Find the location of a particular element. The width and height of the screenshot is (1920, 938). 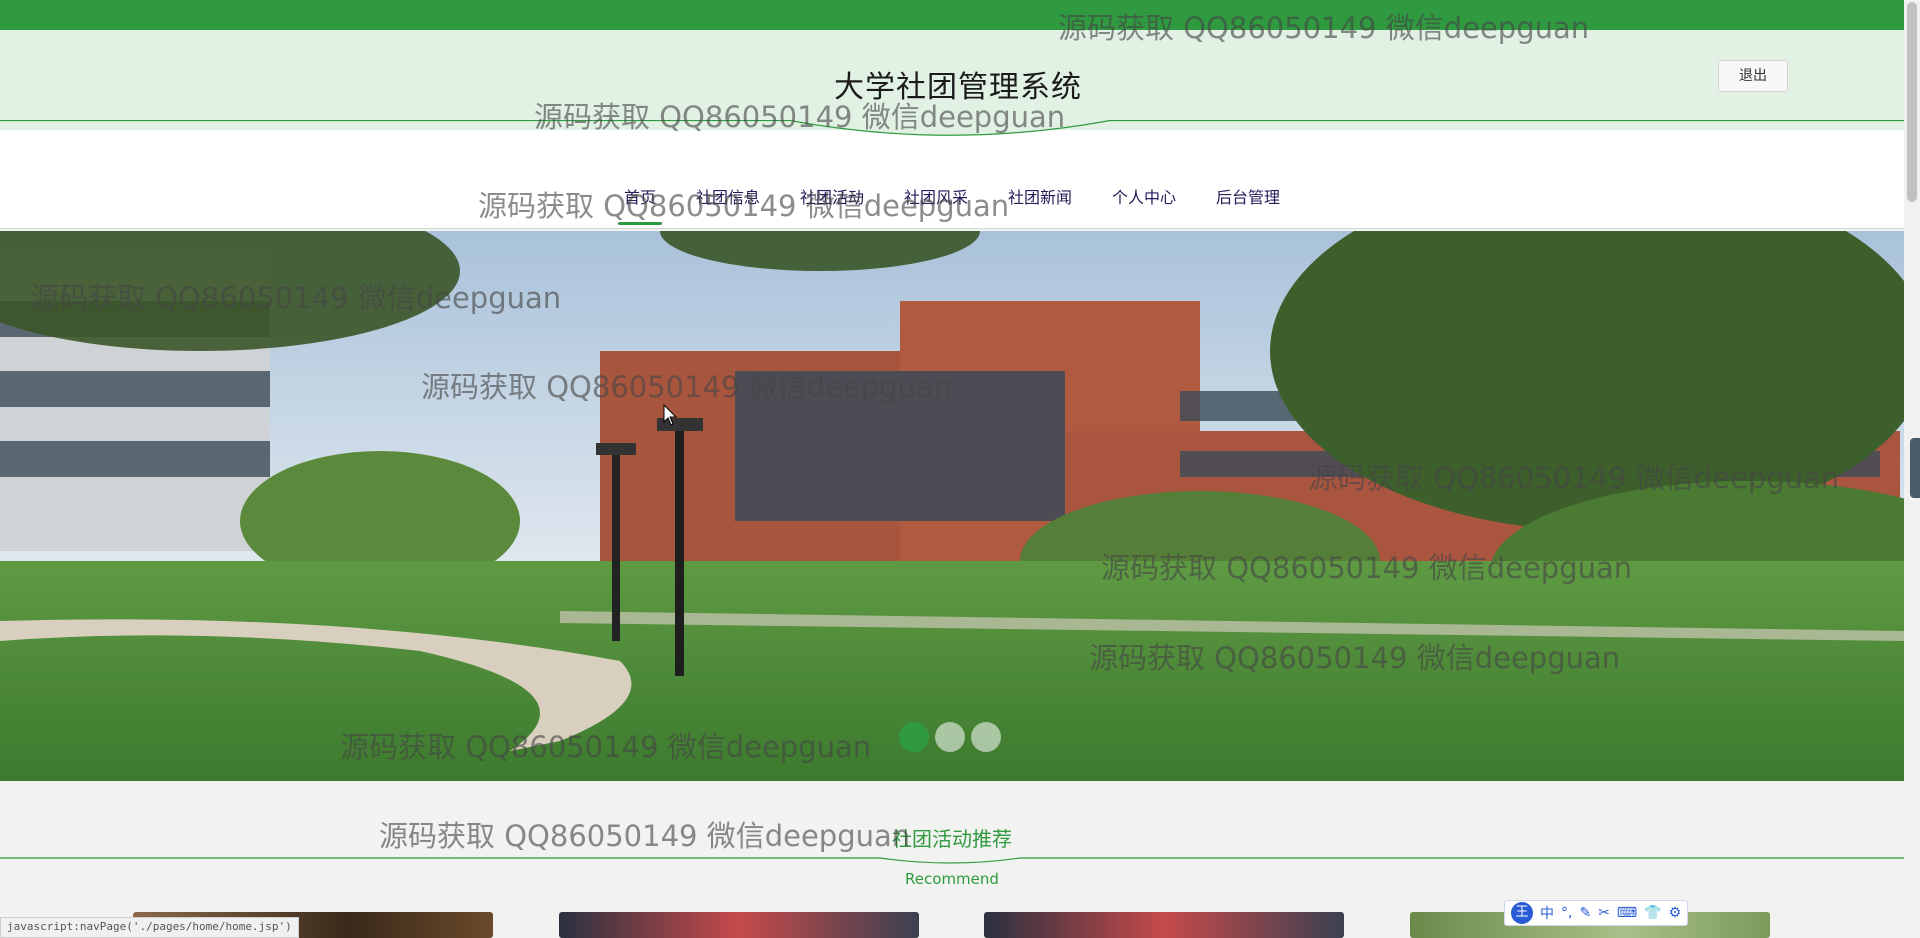

scrollbar-thumb is located at coordinates (1912, 102).